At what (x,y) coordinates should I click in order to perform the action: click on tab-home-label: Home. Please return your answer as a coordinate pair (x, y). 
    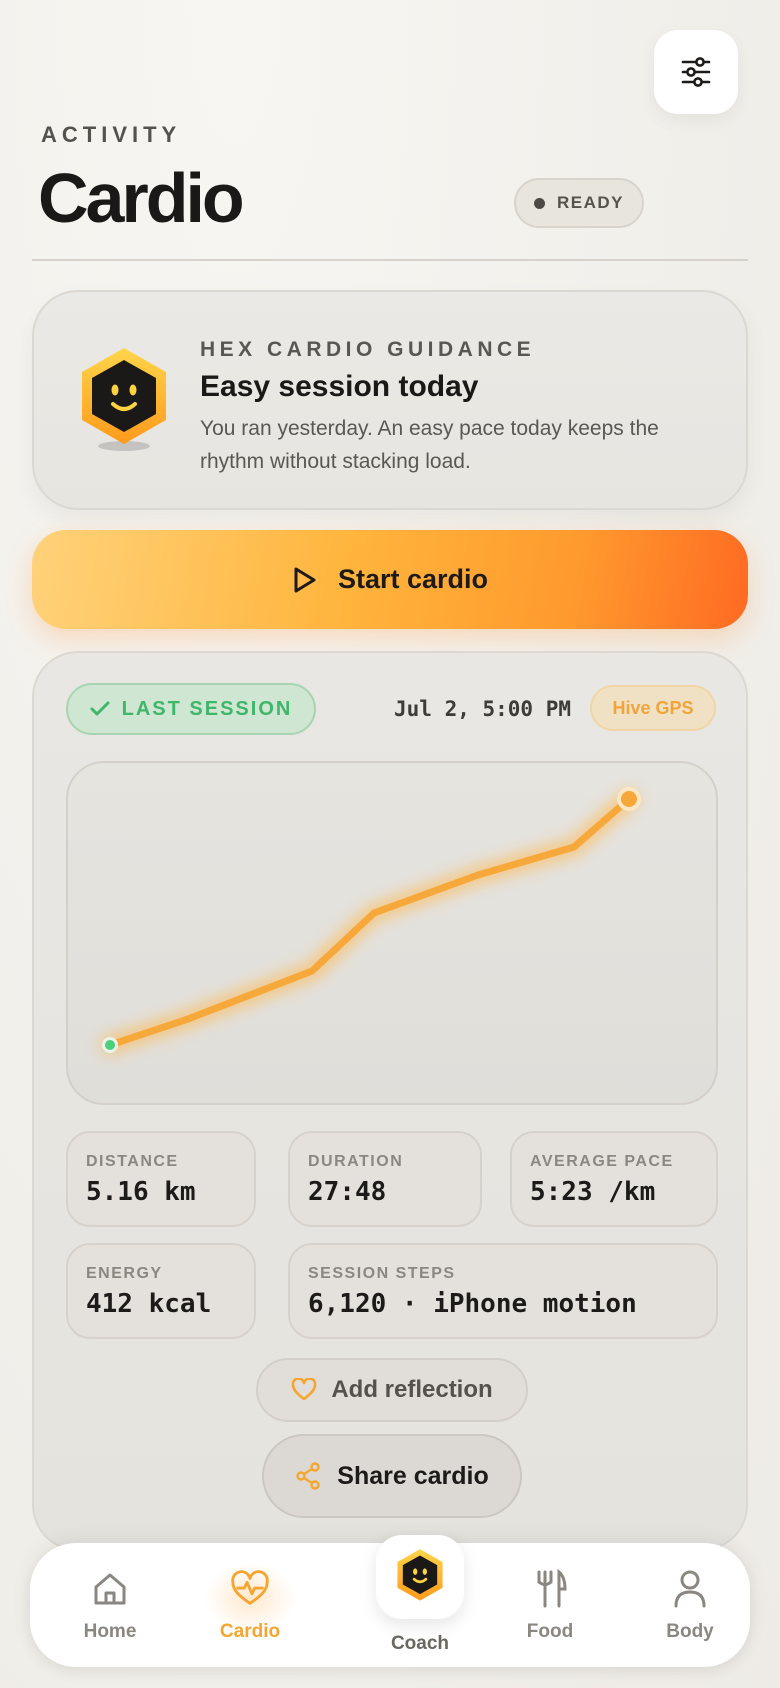
    Looking at the image, I should click on (110, 1631).